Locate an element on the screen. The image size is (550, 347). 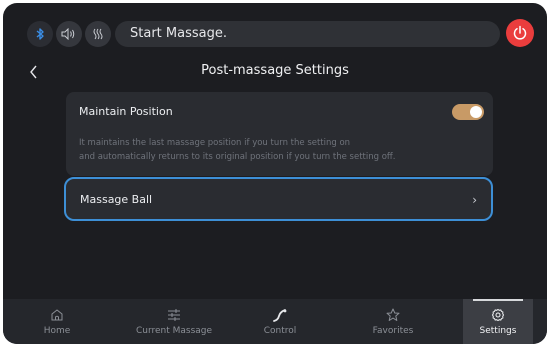
gear-icon is located at coordinates (498, 315).